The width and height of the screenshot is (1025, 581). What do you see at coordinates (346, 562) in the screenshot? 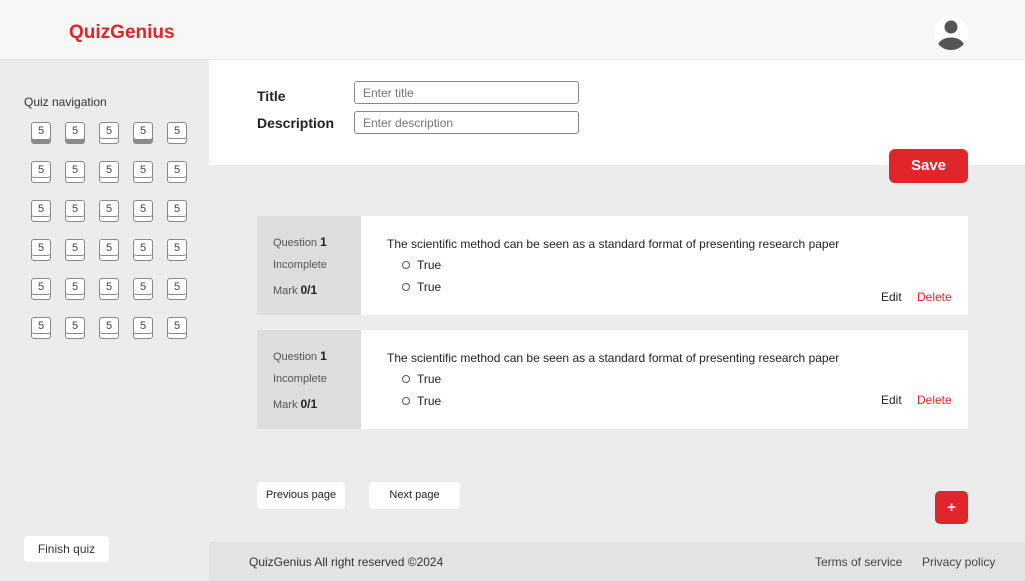
I see `copyright-text: QuizGenius All right reserved ©2024` at bounding box center [346, 562].